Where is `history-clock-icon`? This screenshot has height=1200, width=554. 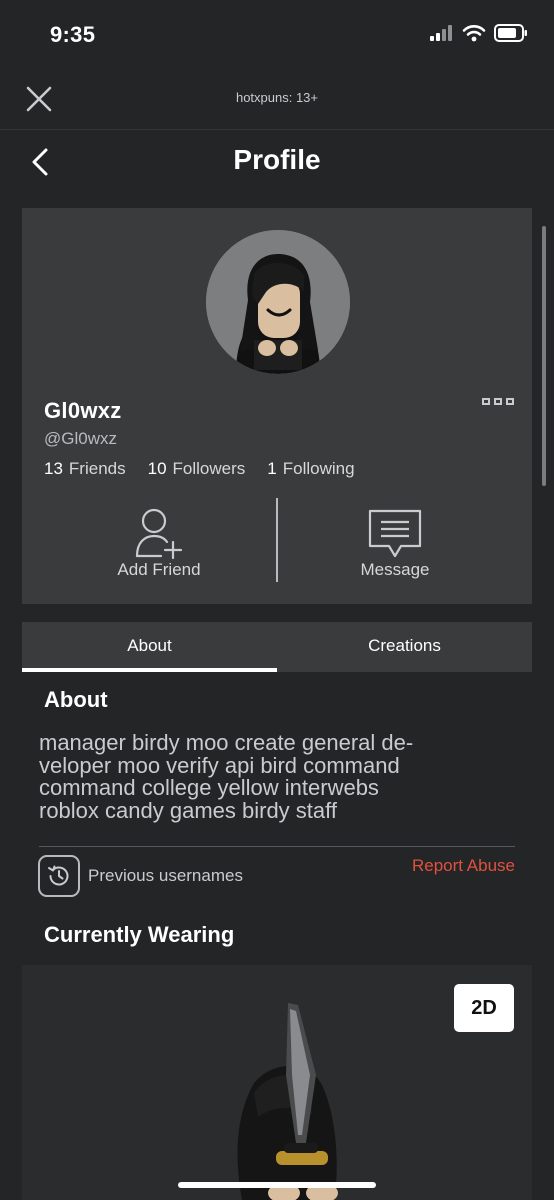 history-clock-icon is located at coordinates (58, 875).